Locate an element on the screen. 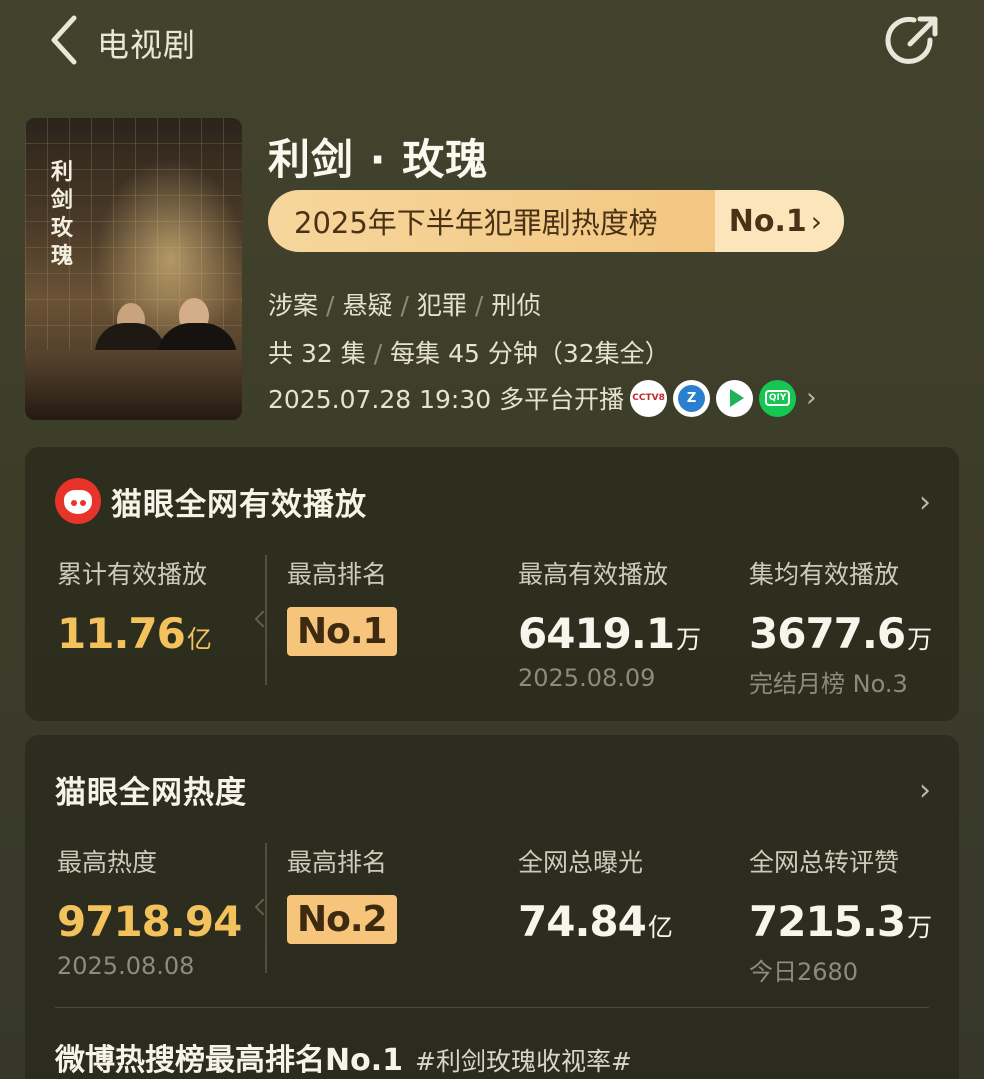  stat-value: 3677.6万 is located at coordinates (840, 633).